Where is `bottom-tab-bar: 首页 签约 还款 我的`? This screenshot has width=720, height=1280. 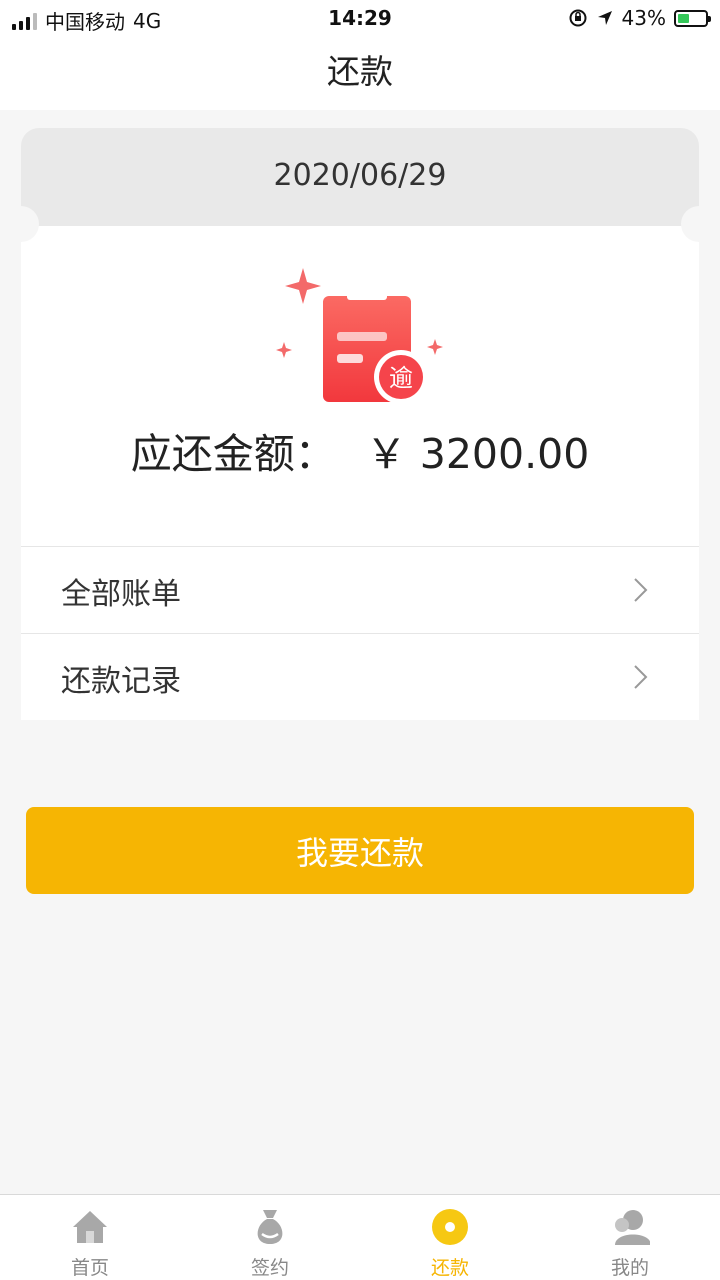 bottom-tab-bar: 首页 签约 还款 我的 is located at coordinates (360, 1237).